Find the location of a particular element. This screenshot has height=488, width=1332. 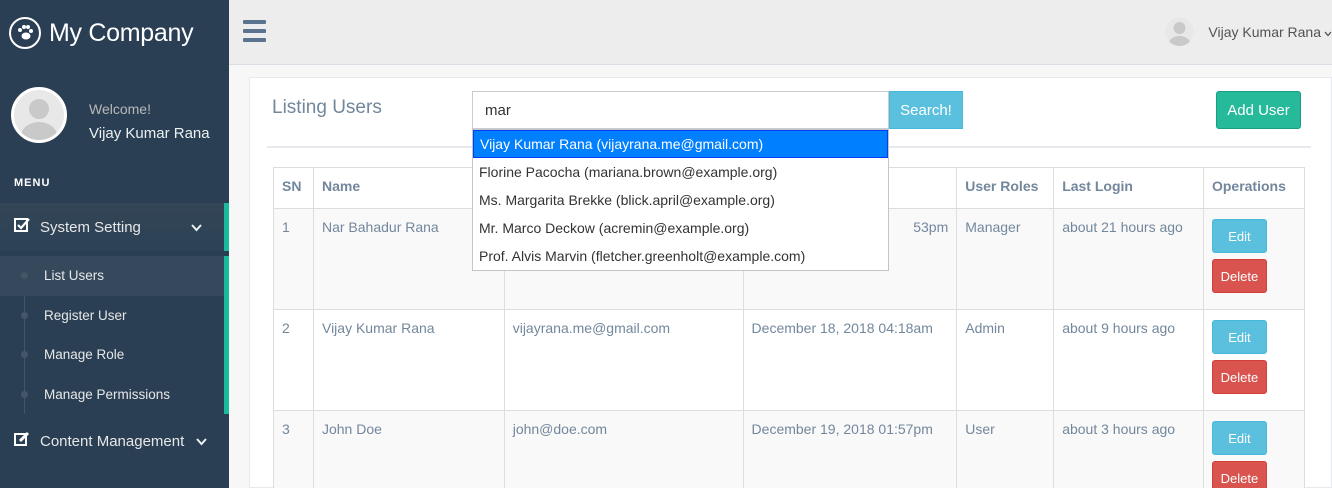

cell-name: John Doe is located at coordinates (408, 449).